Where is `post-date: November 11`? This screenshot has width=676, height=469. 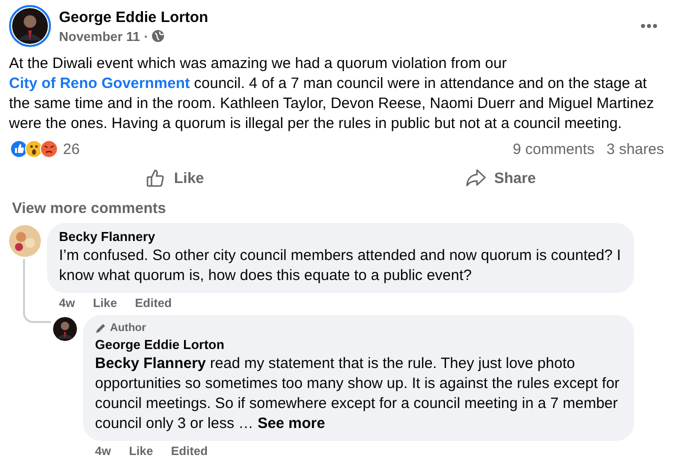 post-date: November 11 is located at coordinates (99, 36).